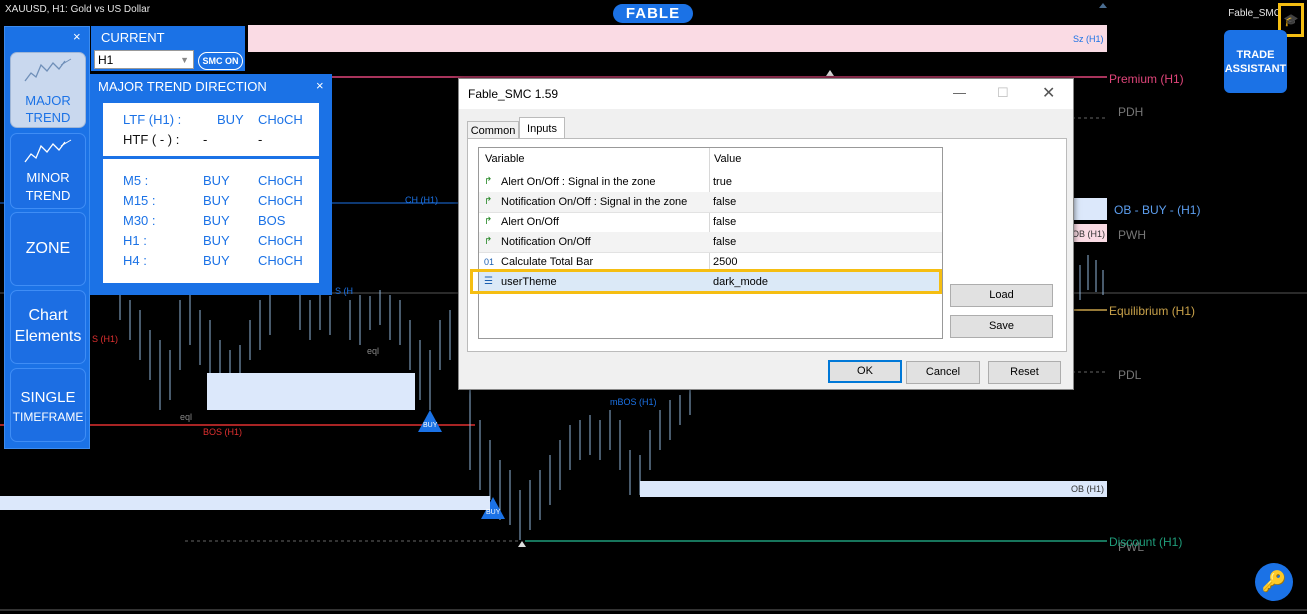  What do you see at coordinates (1001, 295) in the screenshot?
I see `load-button: Load` at bounding box center [1001, 295].